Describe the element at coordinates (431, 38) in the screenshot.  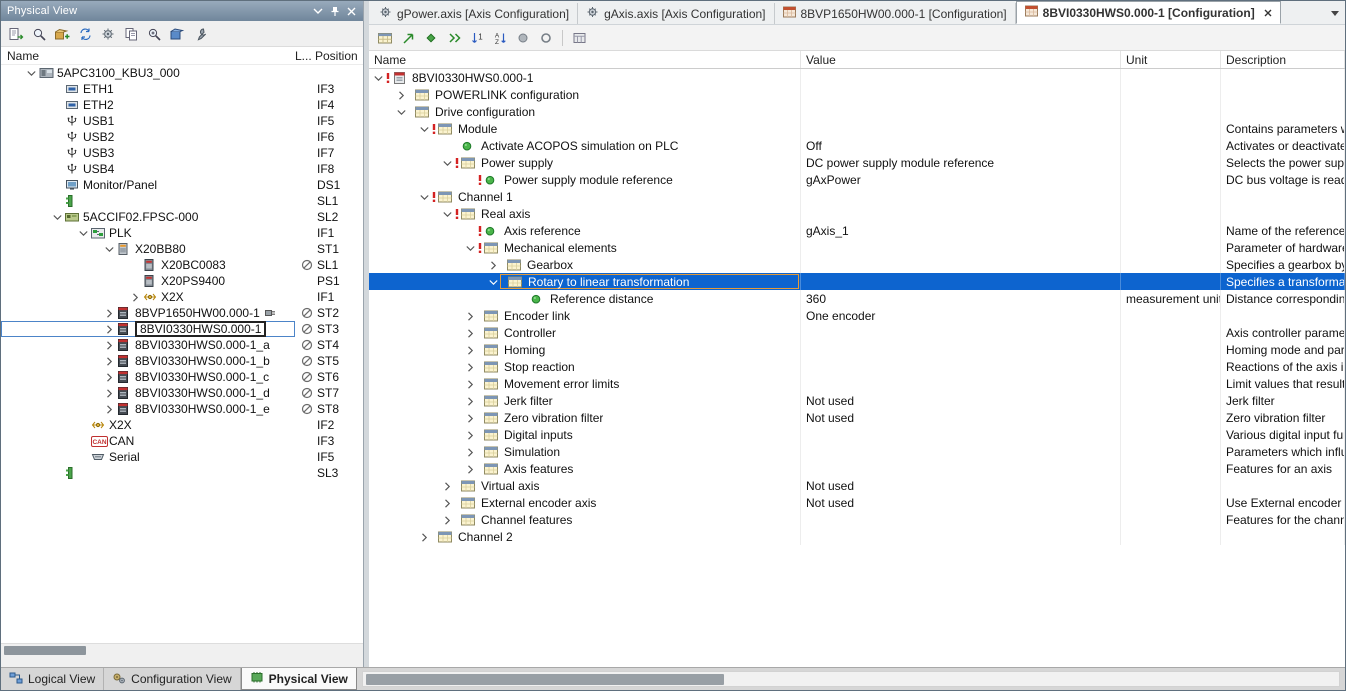
I see `compare-icon` at that location.